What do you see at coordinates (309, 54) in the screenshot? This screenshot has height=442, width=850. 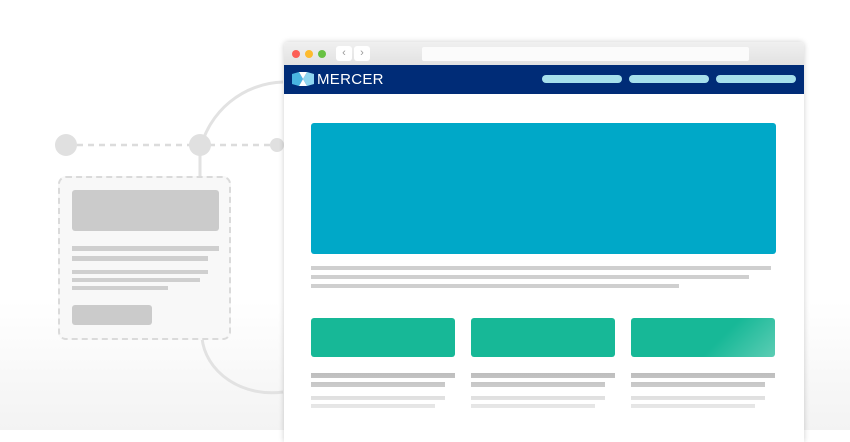 I see `minimize-dot-icon` at bounding box center [309, 54].